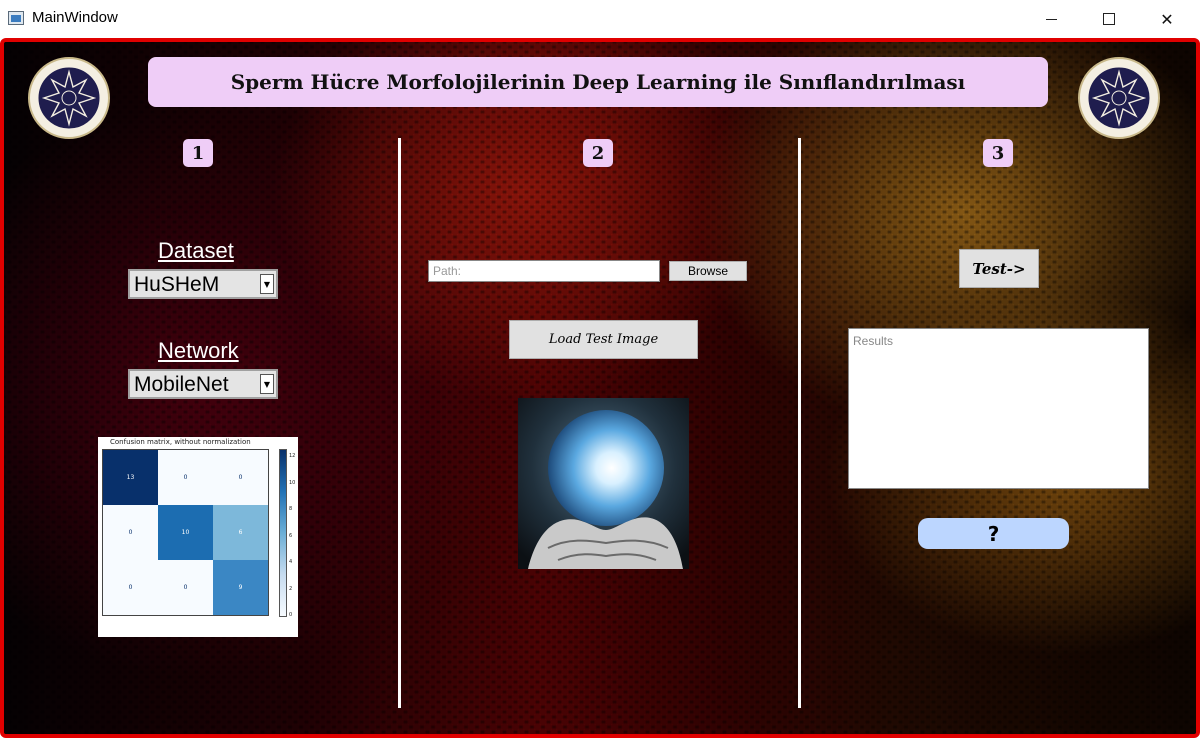  What do you see at coordinates (130, 477) in the screenshot?
I see `matrix-cell: 13` at bounding box center [130, 477].